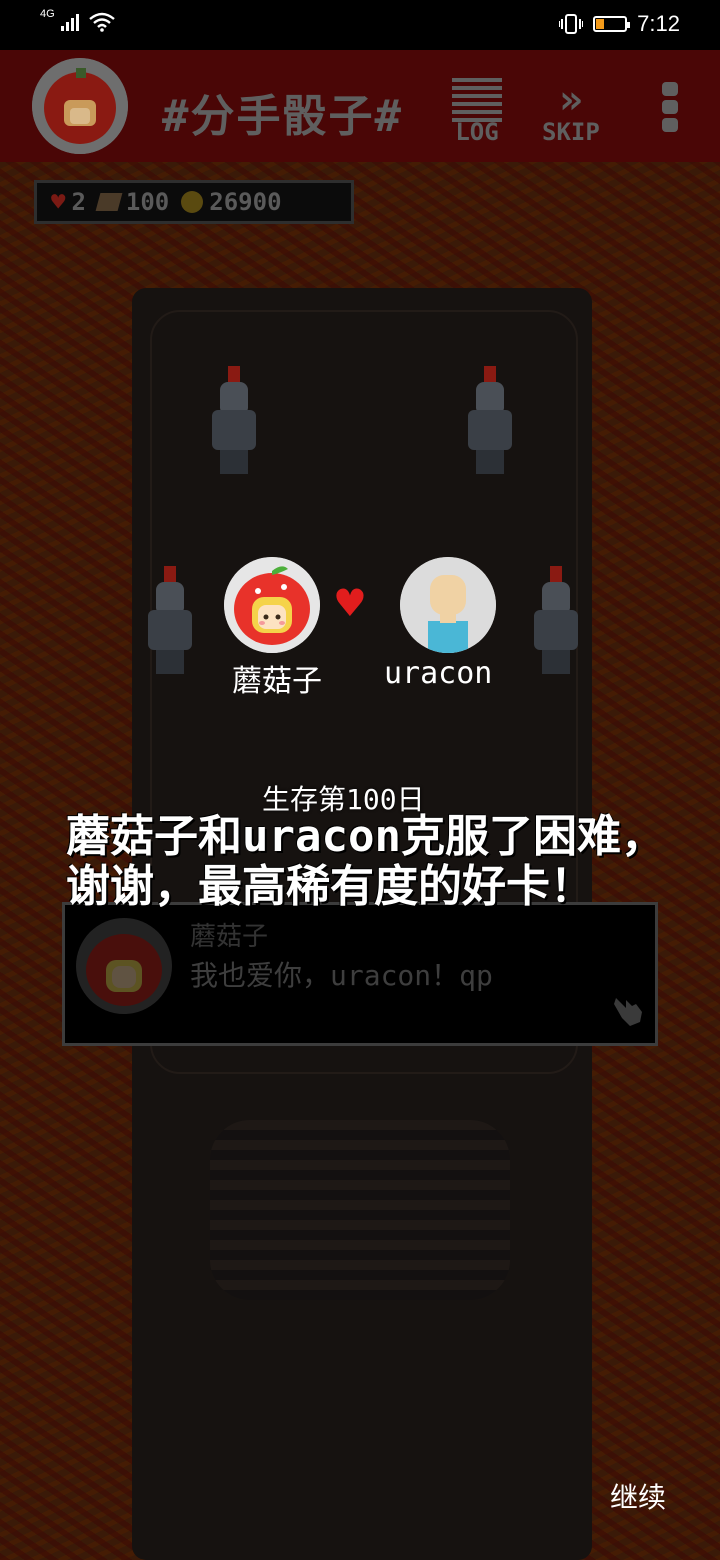  What do you see at coordinates (365, 861) in the screenshot?
I see `event-headline: 蘑菇子和uracon克服了困难，谢谢，最高稀有度的好卡！` at bounding box center [365, 861].